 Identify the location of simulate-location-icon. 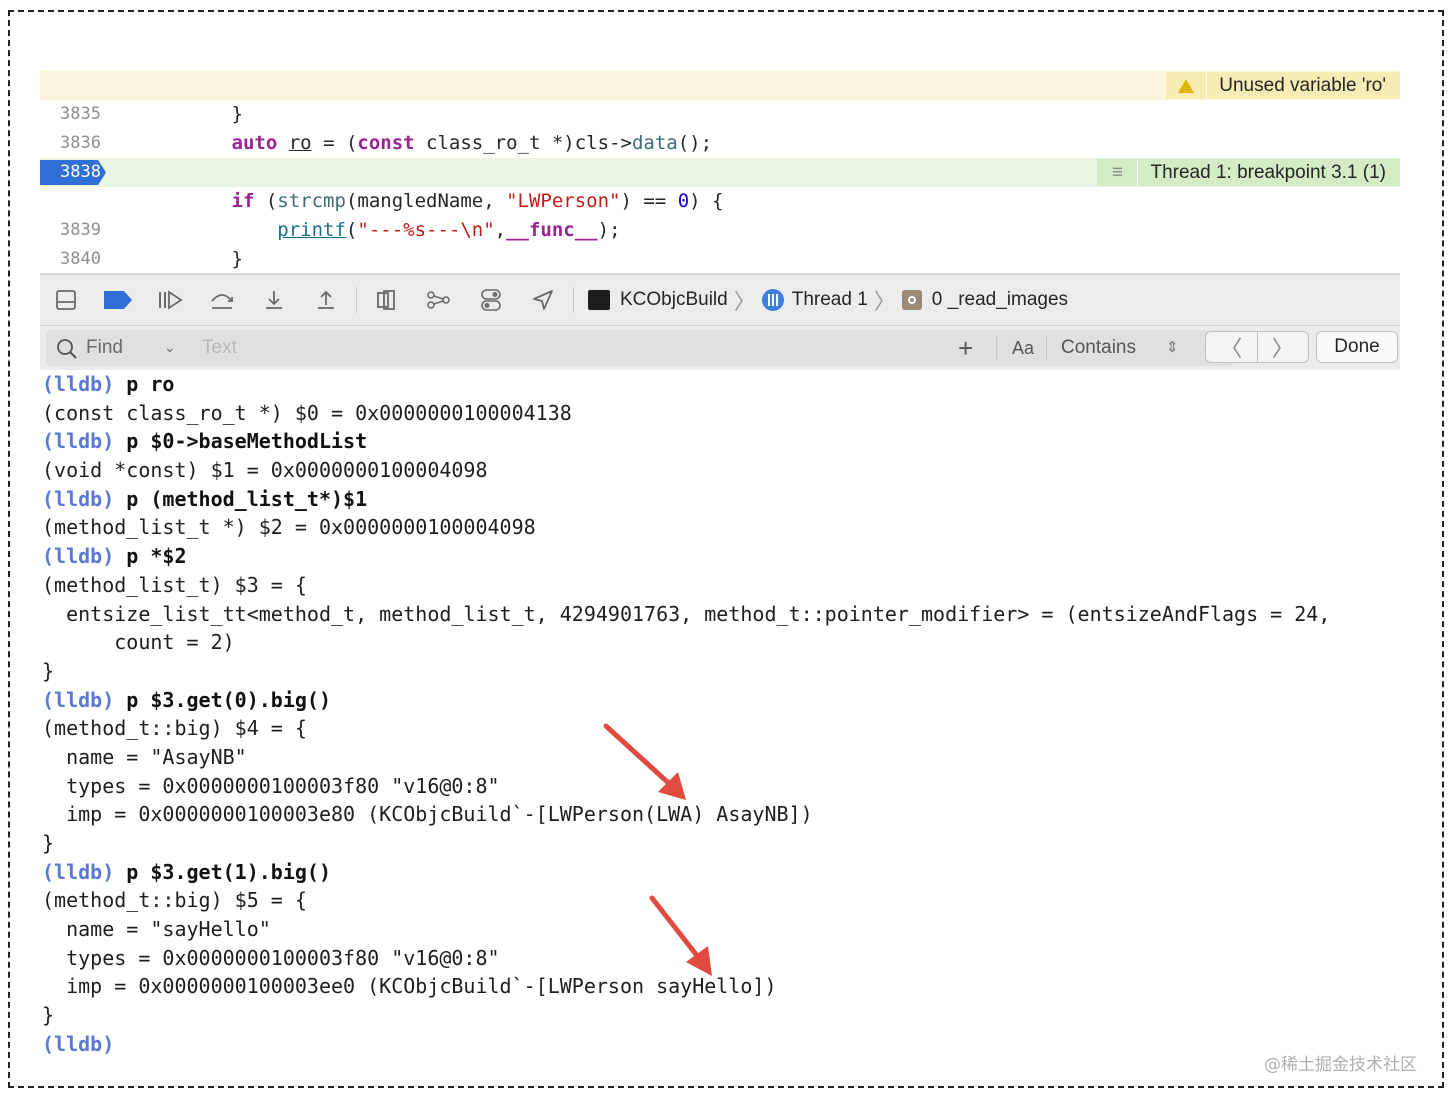
(543, 300).